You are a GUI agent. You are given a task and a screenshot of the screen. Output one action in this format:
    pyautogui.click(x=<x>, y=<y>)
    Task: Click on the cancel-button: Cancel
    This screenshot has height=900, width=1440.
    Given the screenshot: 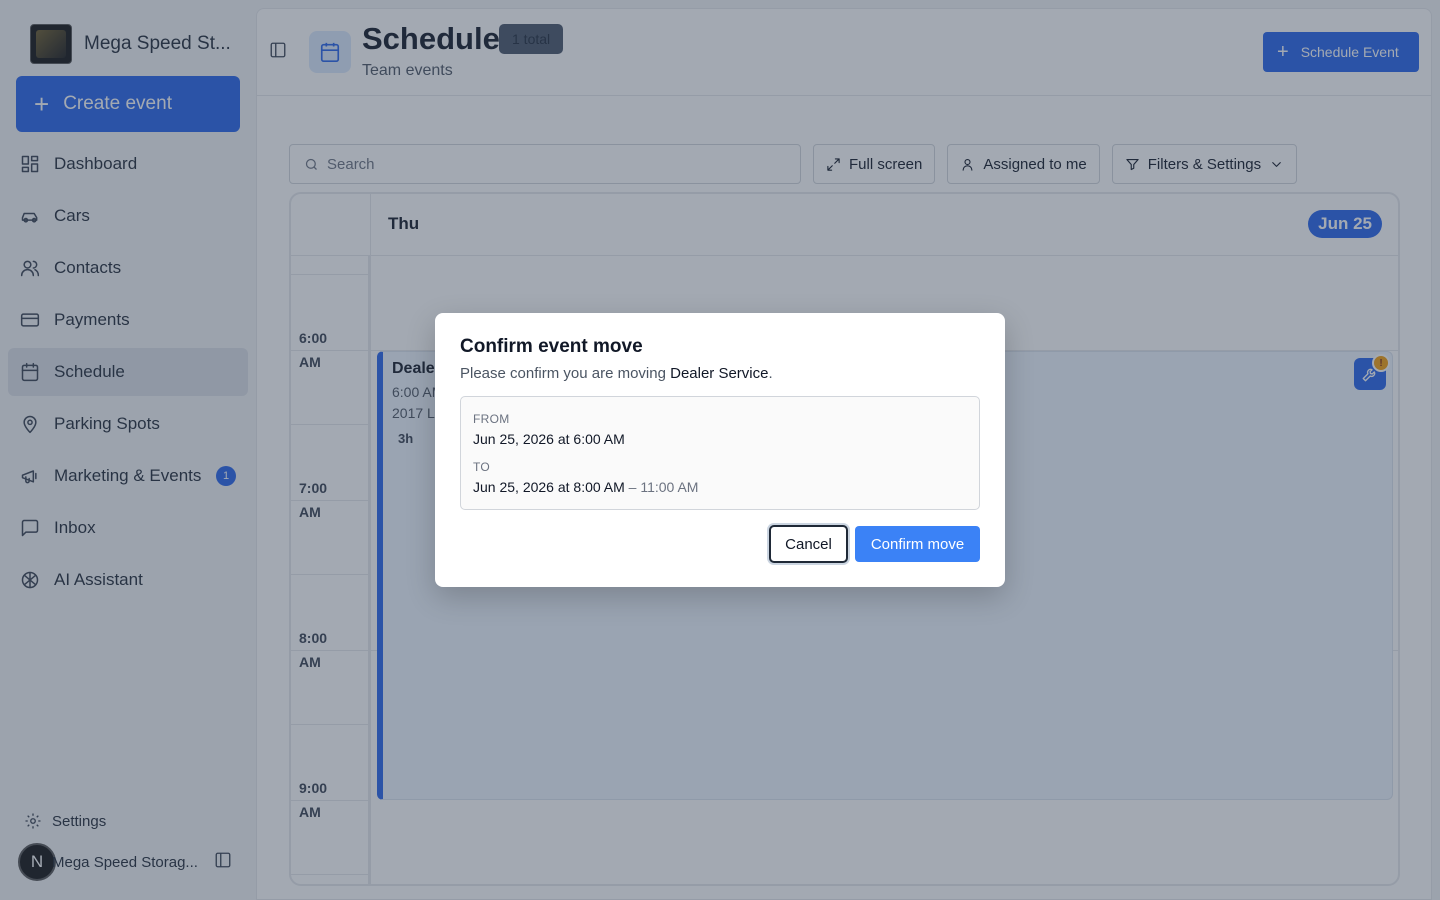 What is the action you would take?
    pyautogui.click(x=808, y=544)
    